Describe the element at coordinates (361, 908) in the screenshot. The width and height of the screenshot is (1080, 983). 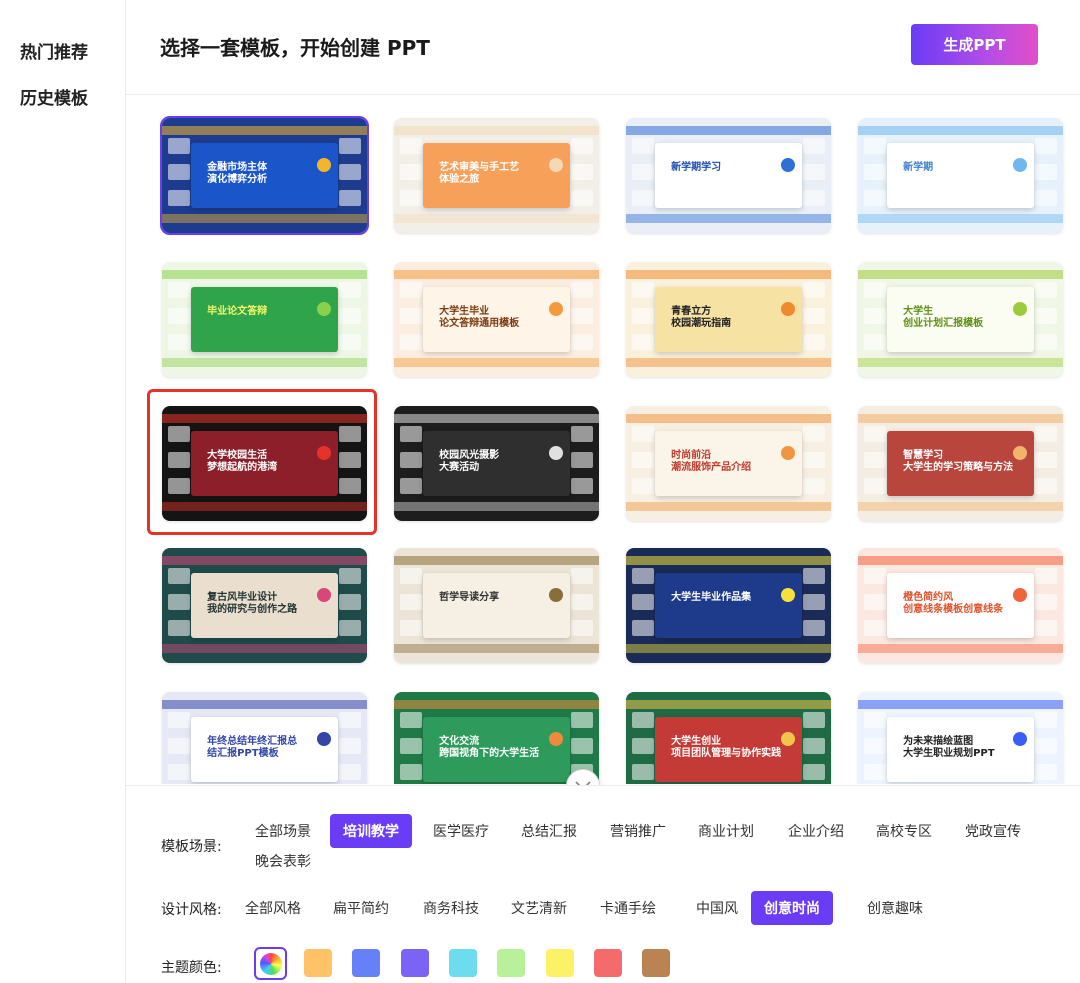
I see `style-chip: 扁平简约` at that location.